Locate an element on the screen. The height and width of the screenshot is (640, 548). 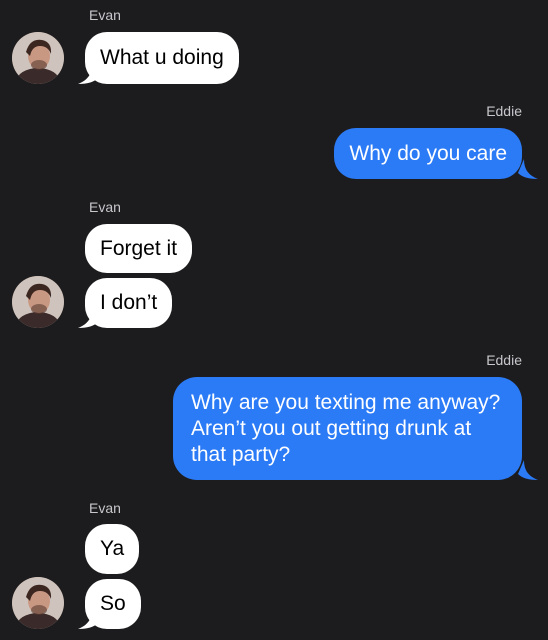
message-text: Why do you care is located at coordinates (428, 153).